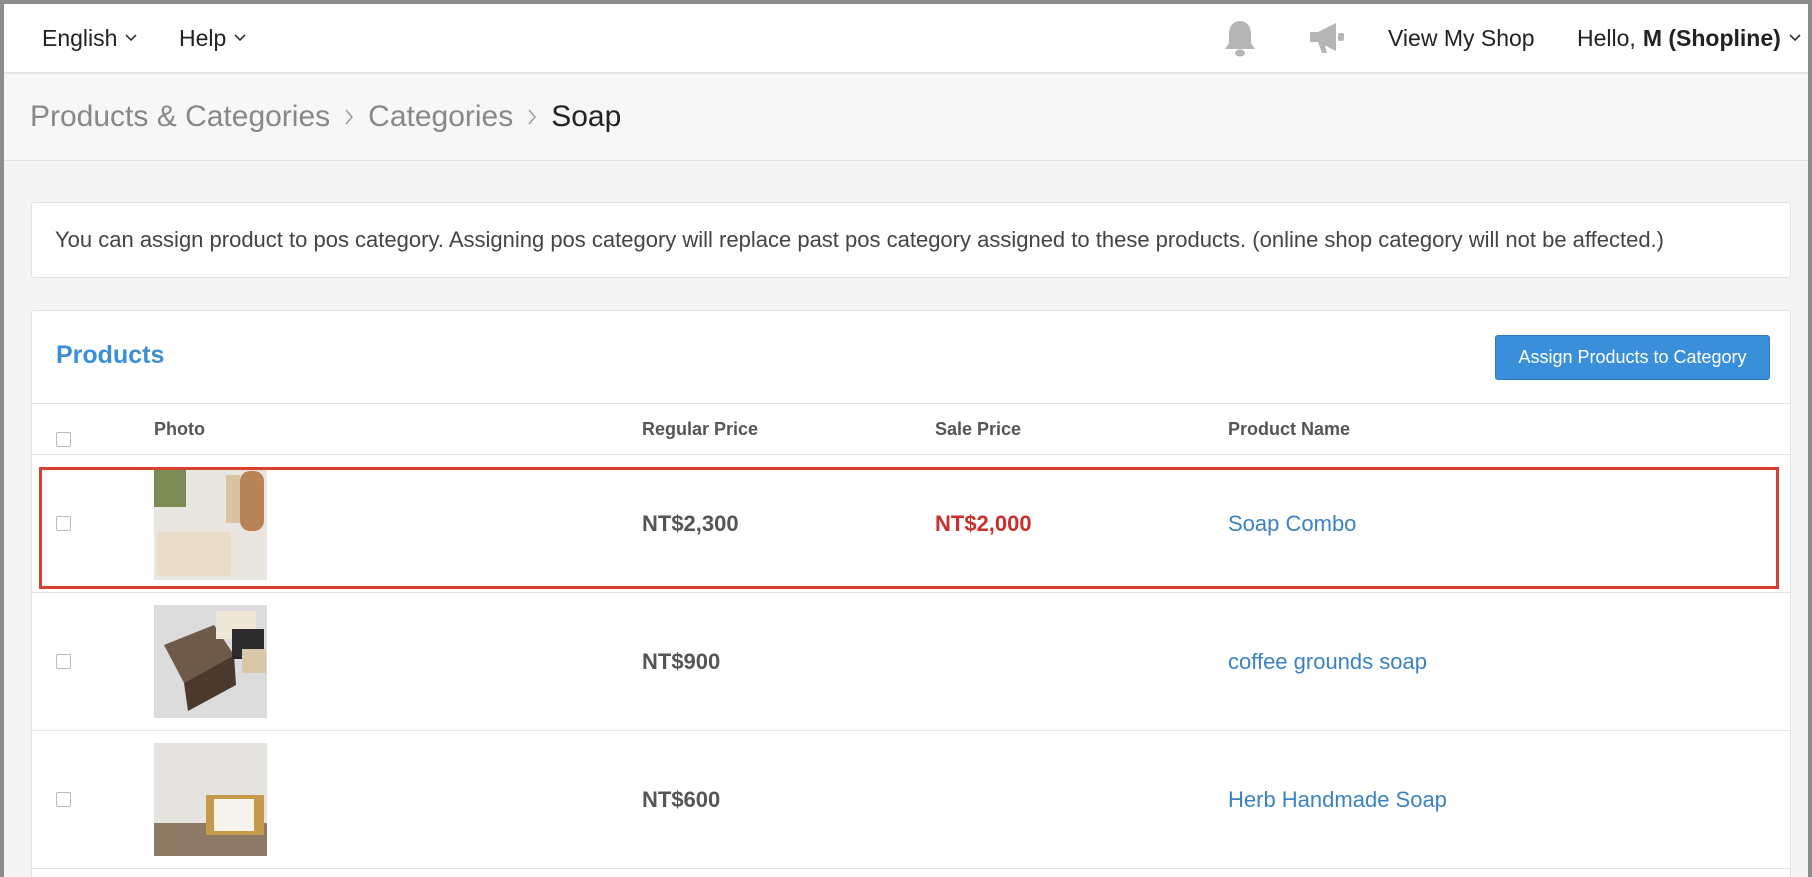 This screenshot has width=1812, height=877. I want to click on breadcrumb: Products & Categories Categories Soap, so click(906, 117).